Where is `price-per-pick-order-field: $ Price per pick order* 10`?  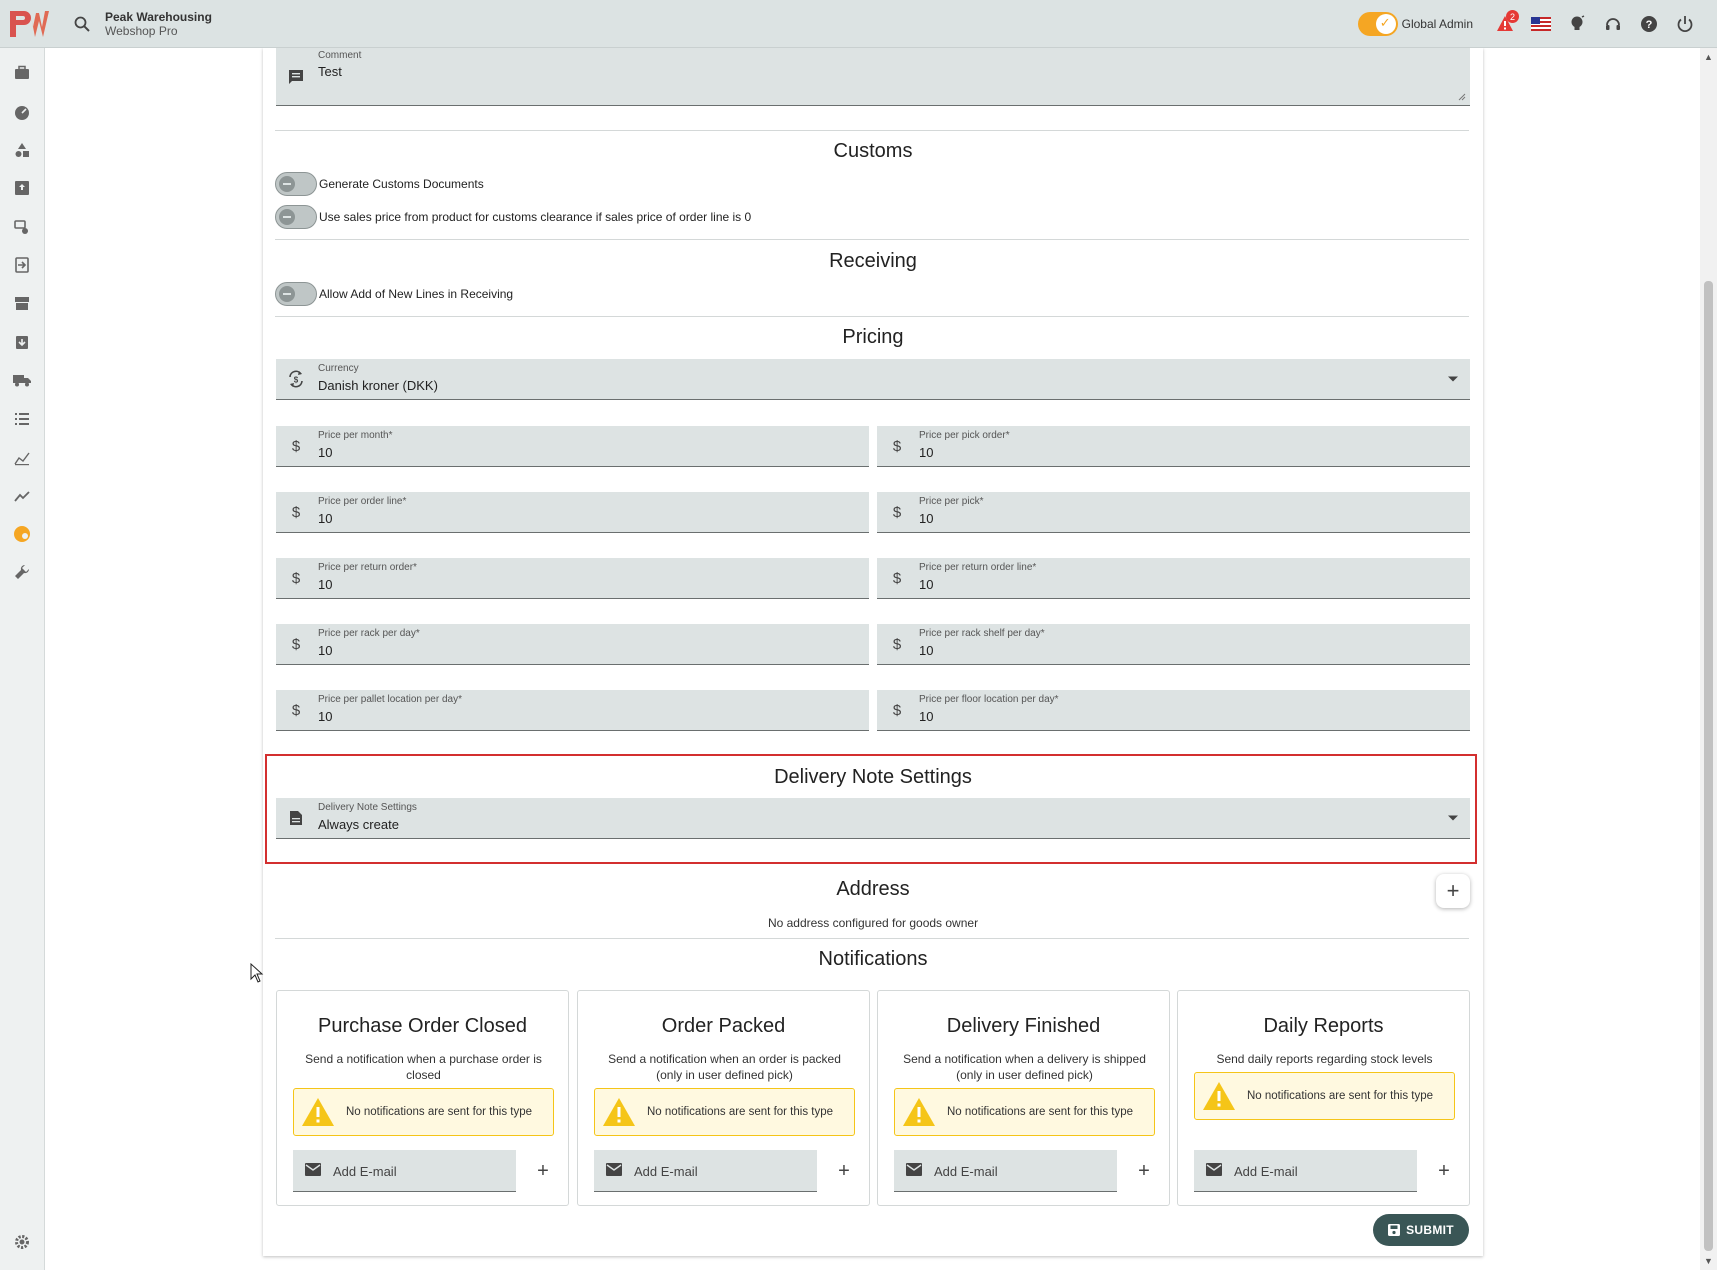 price-per-pick-order-field: $ Price per pick order* 10 is located at coordinates (1173, 446).